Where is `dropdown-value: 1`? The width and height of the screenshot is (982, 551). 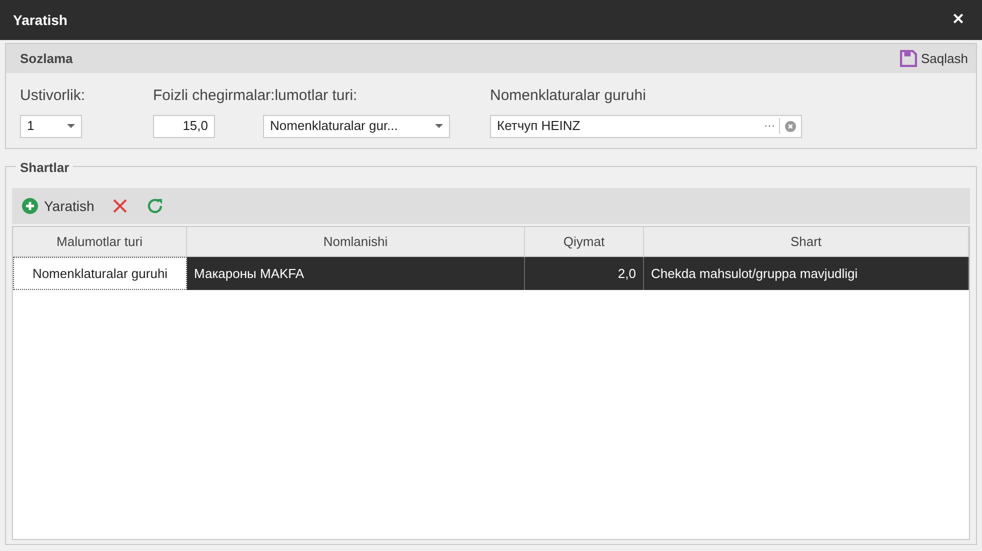
dropdown-value: 1 is located at coordinates (30, 126).